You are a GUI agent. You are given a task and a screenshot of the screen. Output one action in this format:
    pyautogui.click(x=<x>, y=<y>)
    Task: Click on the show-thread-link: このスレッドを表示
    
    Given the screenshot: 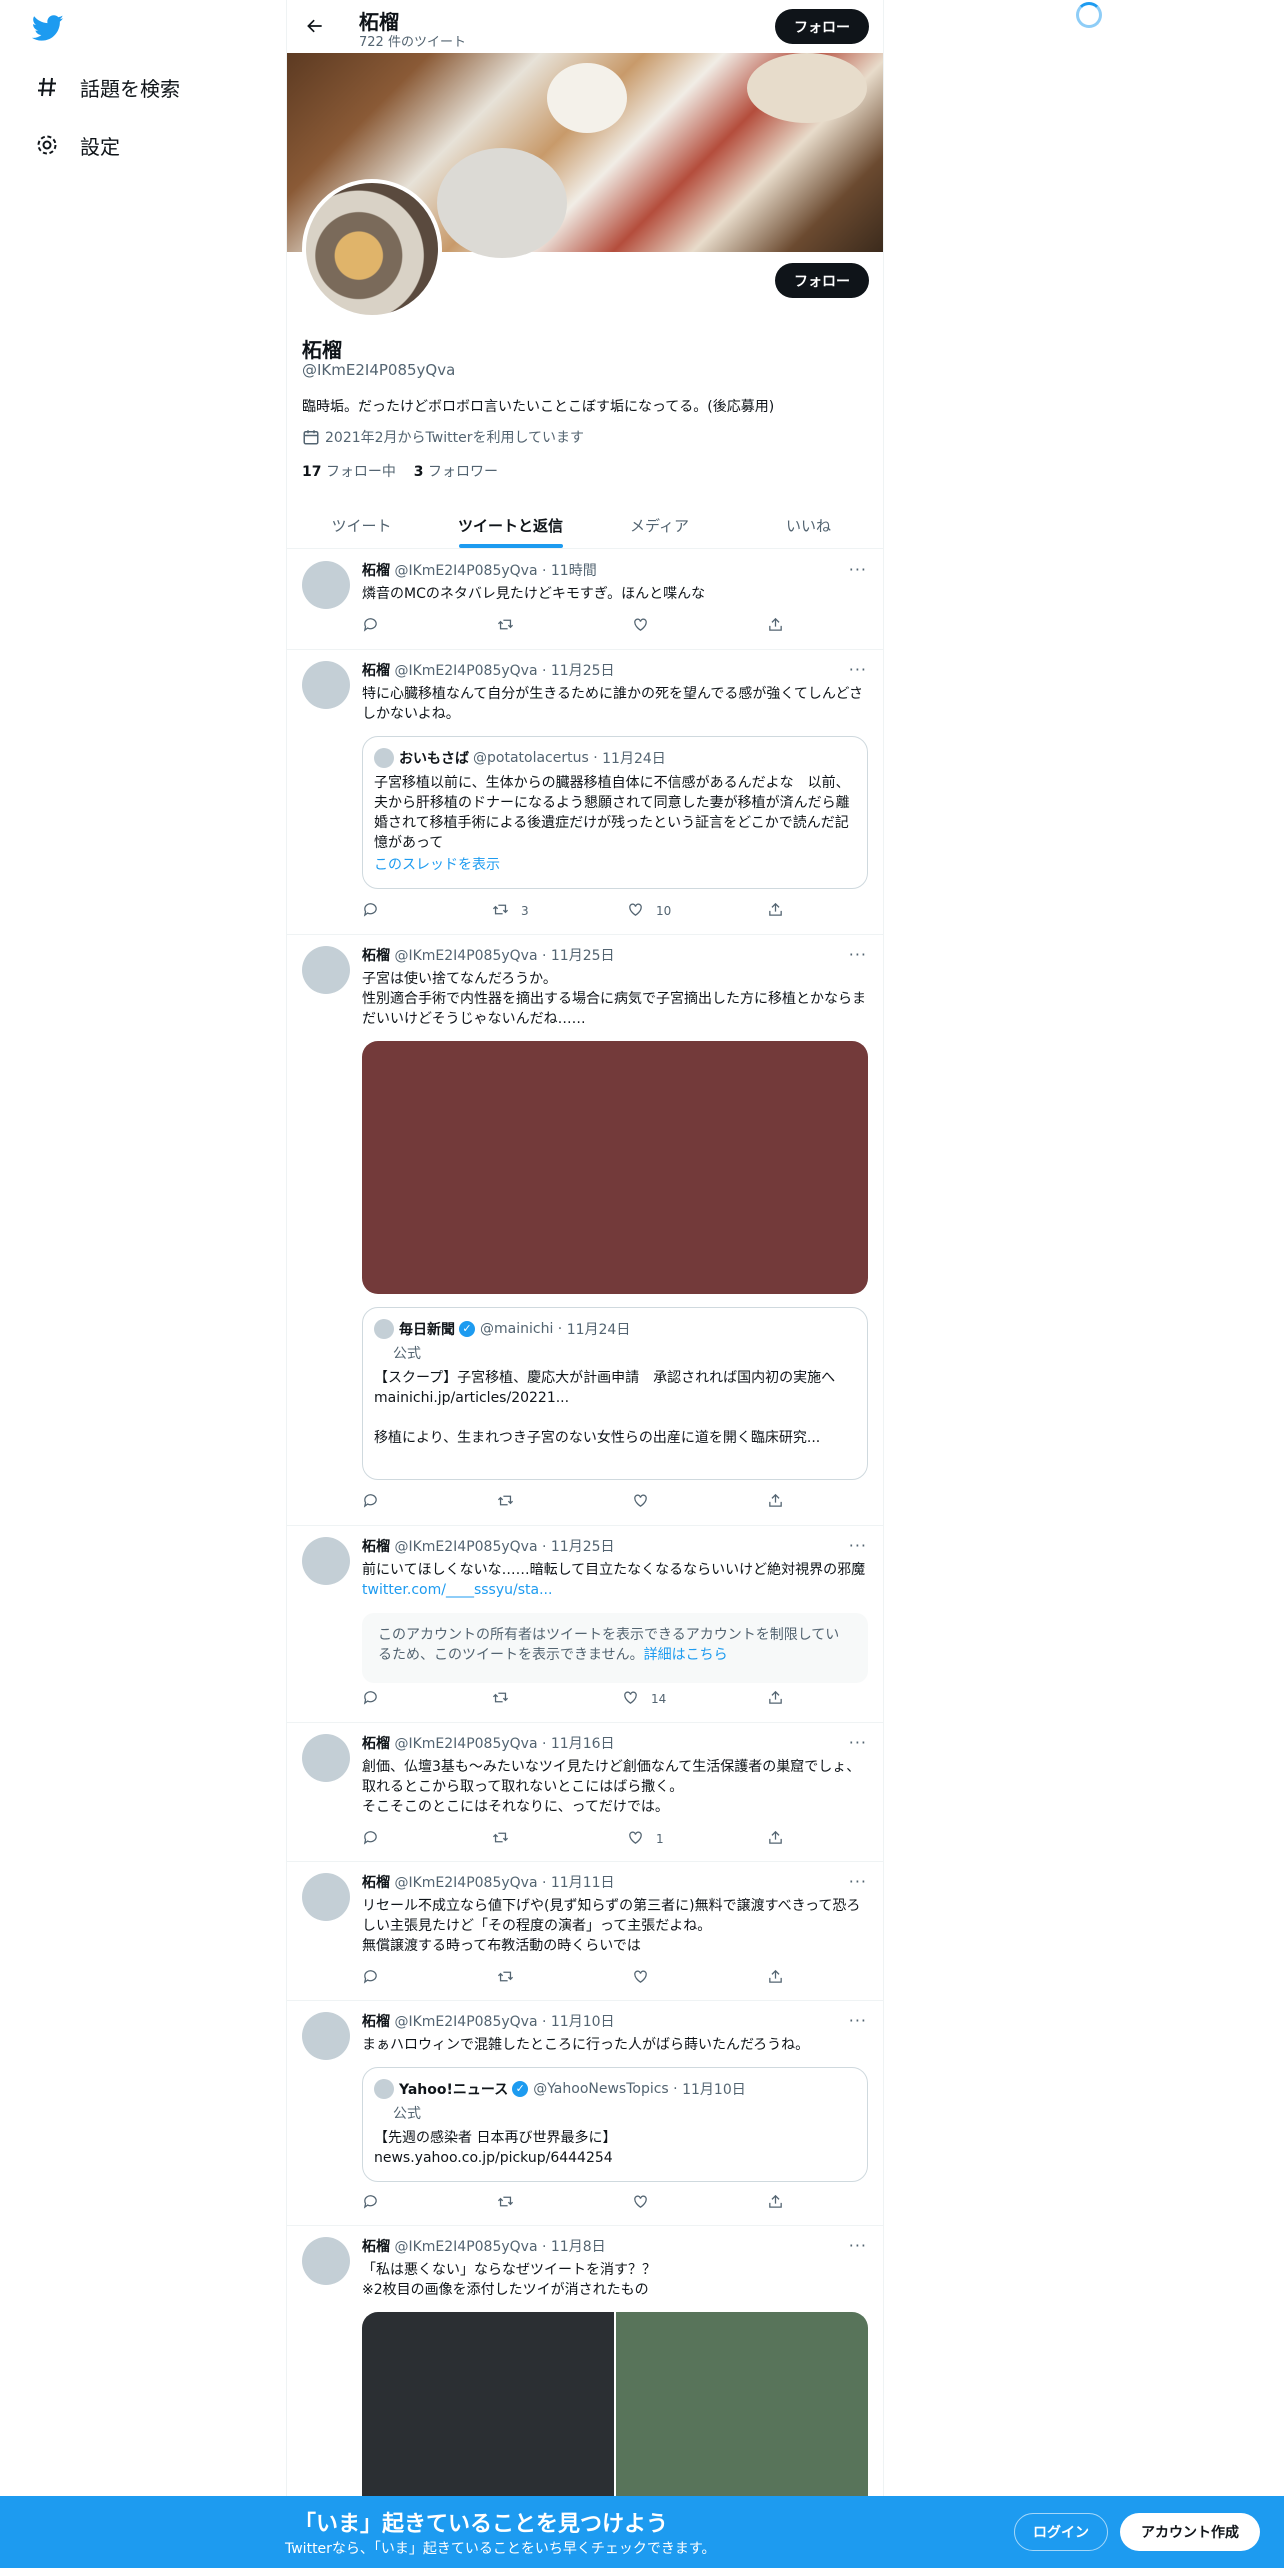 What is the action you would take?
    pyautogui.click(x=617, y=865)
    